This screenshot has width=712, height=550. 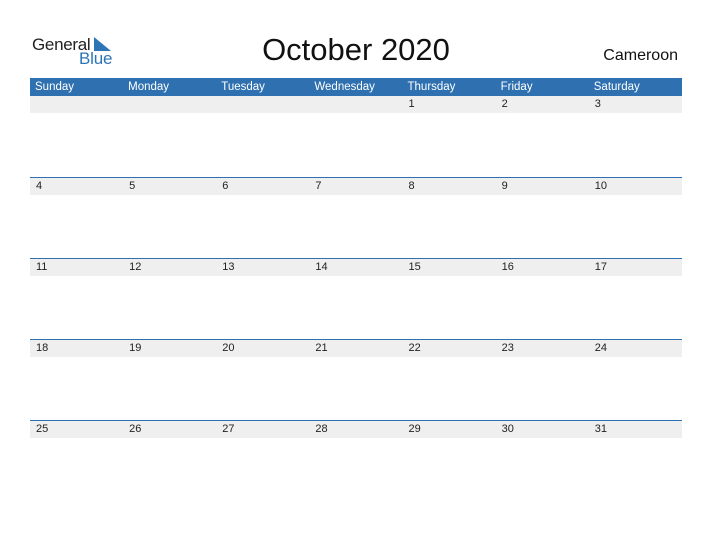 I want to click on day-cell: 26, so click(x=135, y=429).